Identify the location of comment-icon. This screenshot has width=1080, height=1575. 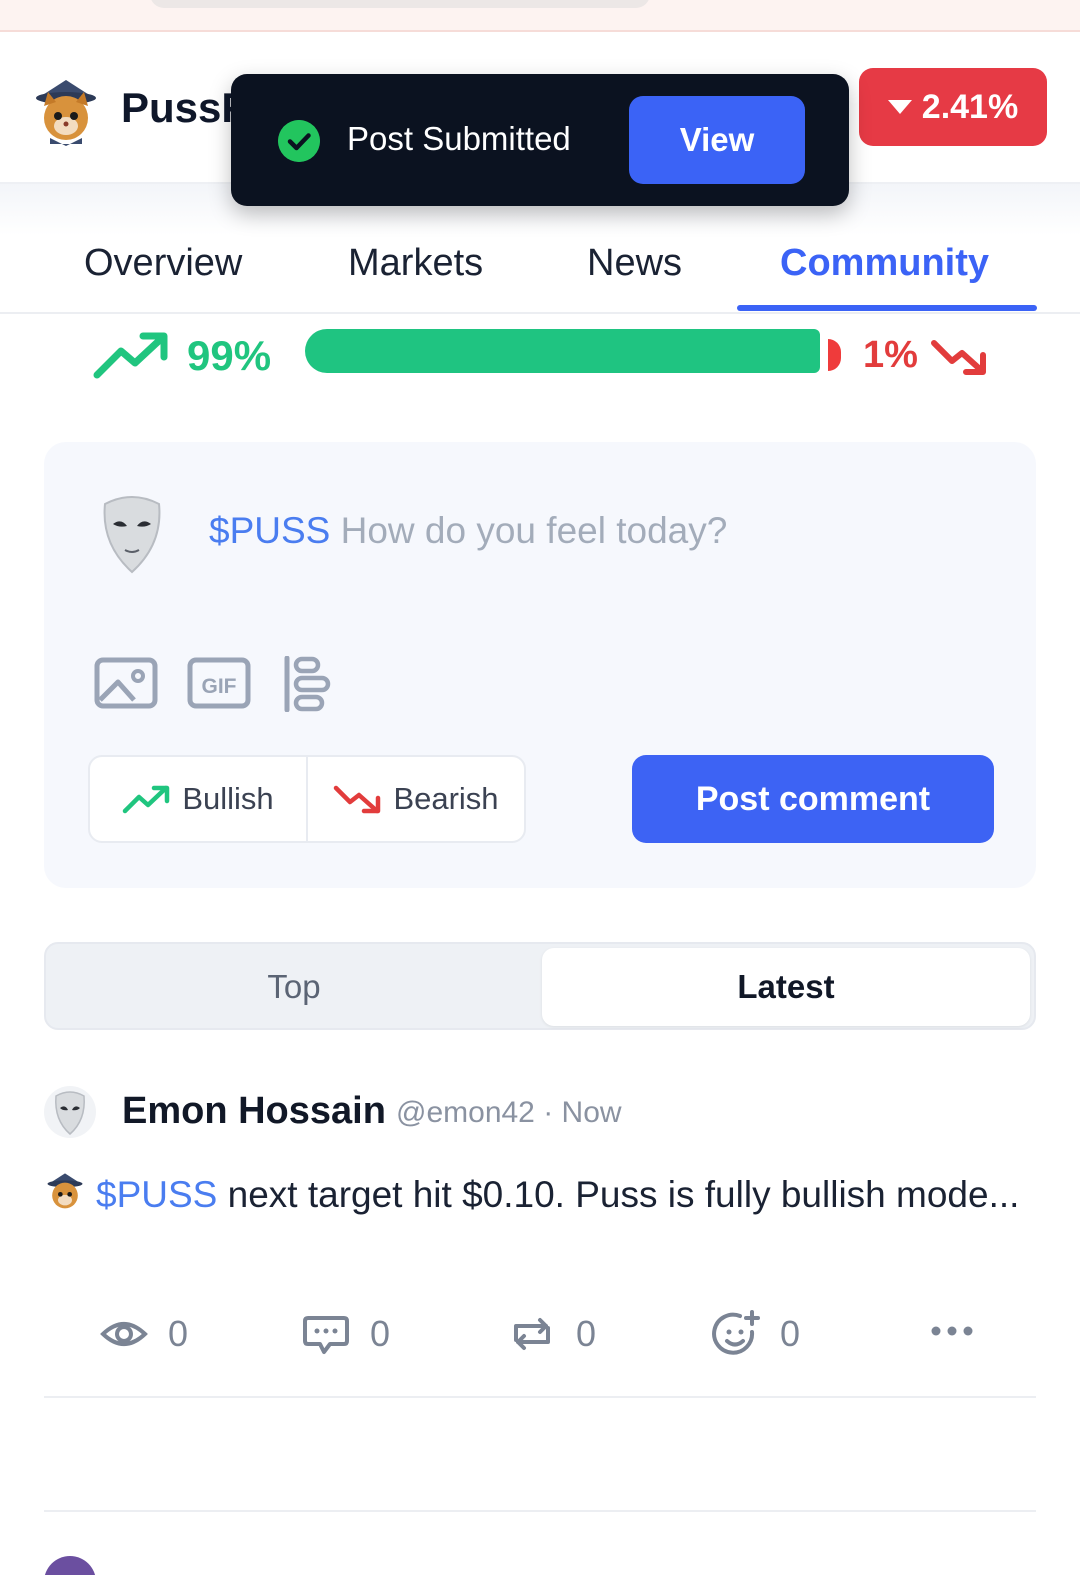
(326, 1335).